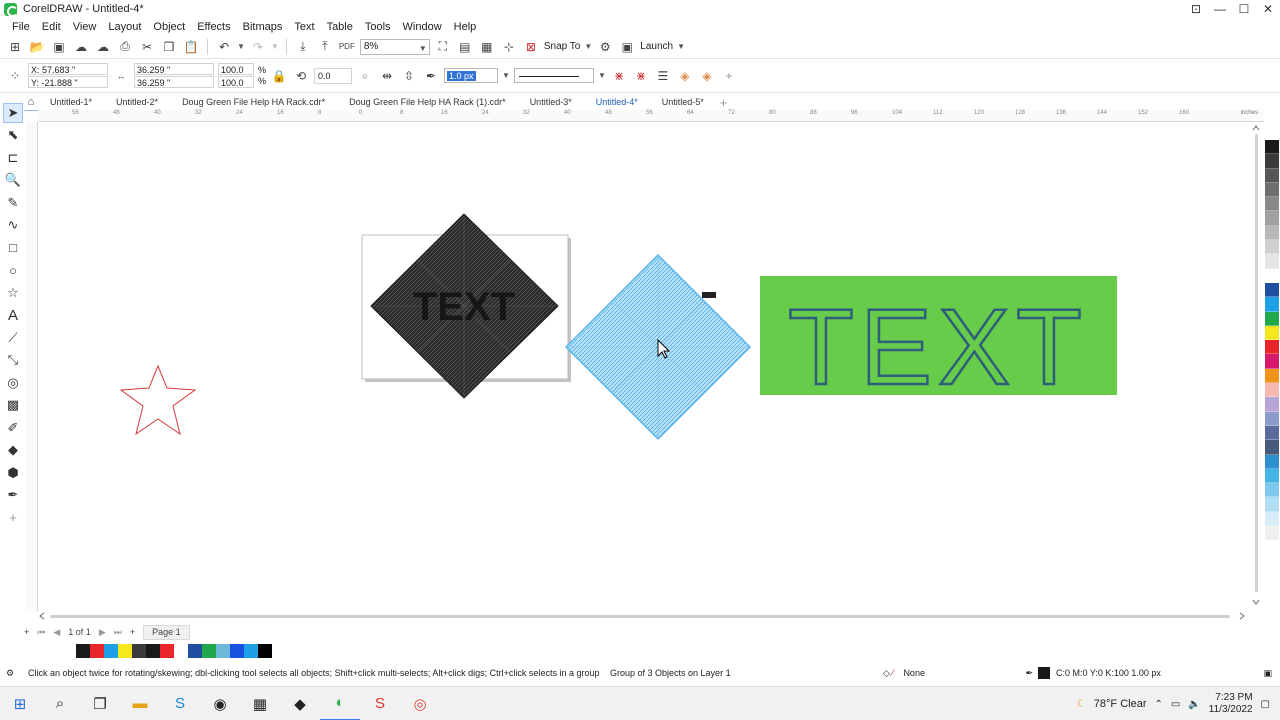  What do you see at coordinates (13, 338) in the screenshot?
I see `dimension-tool-icon: ⟋` at bounding box center [13, 338].